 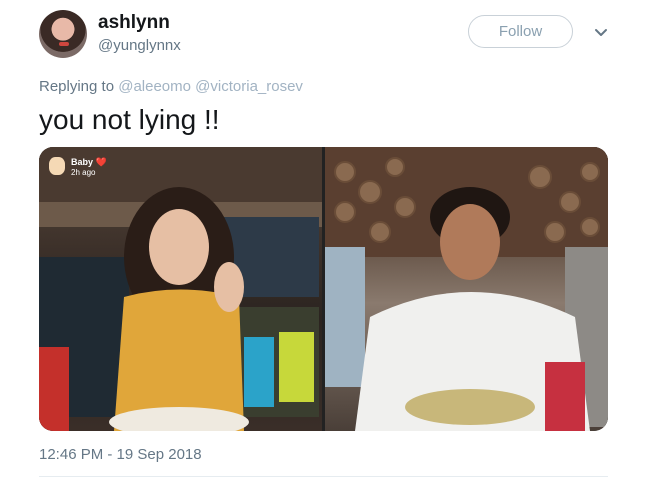 What do you see at coordinates (57, 166) in the screenshot?
I see `snap-avatar-icon` at bounding box center [57, 166].